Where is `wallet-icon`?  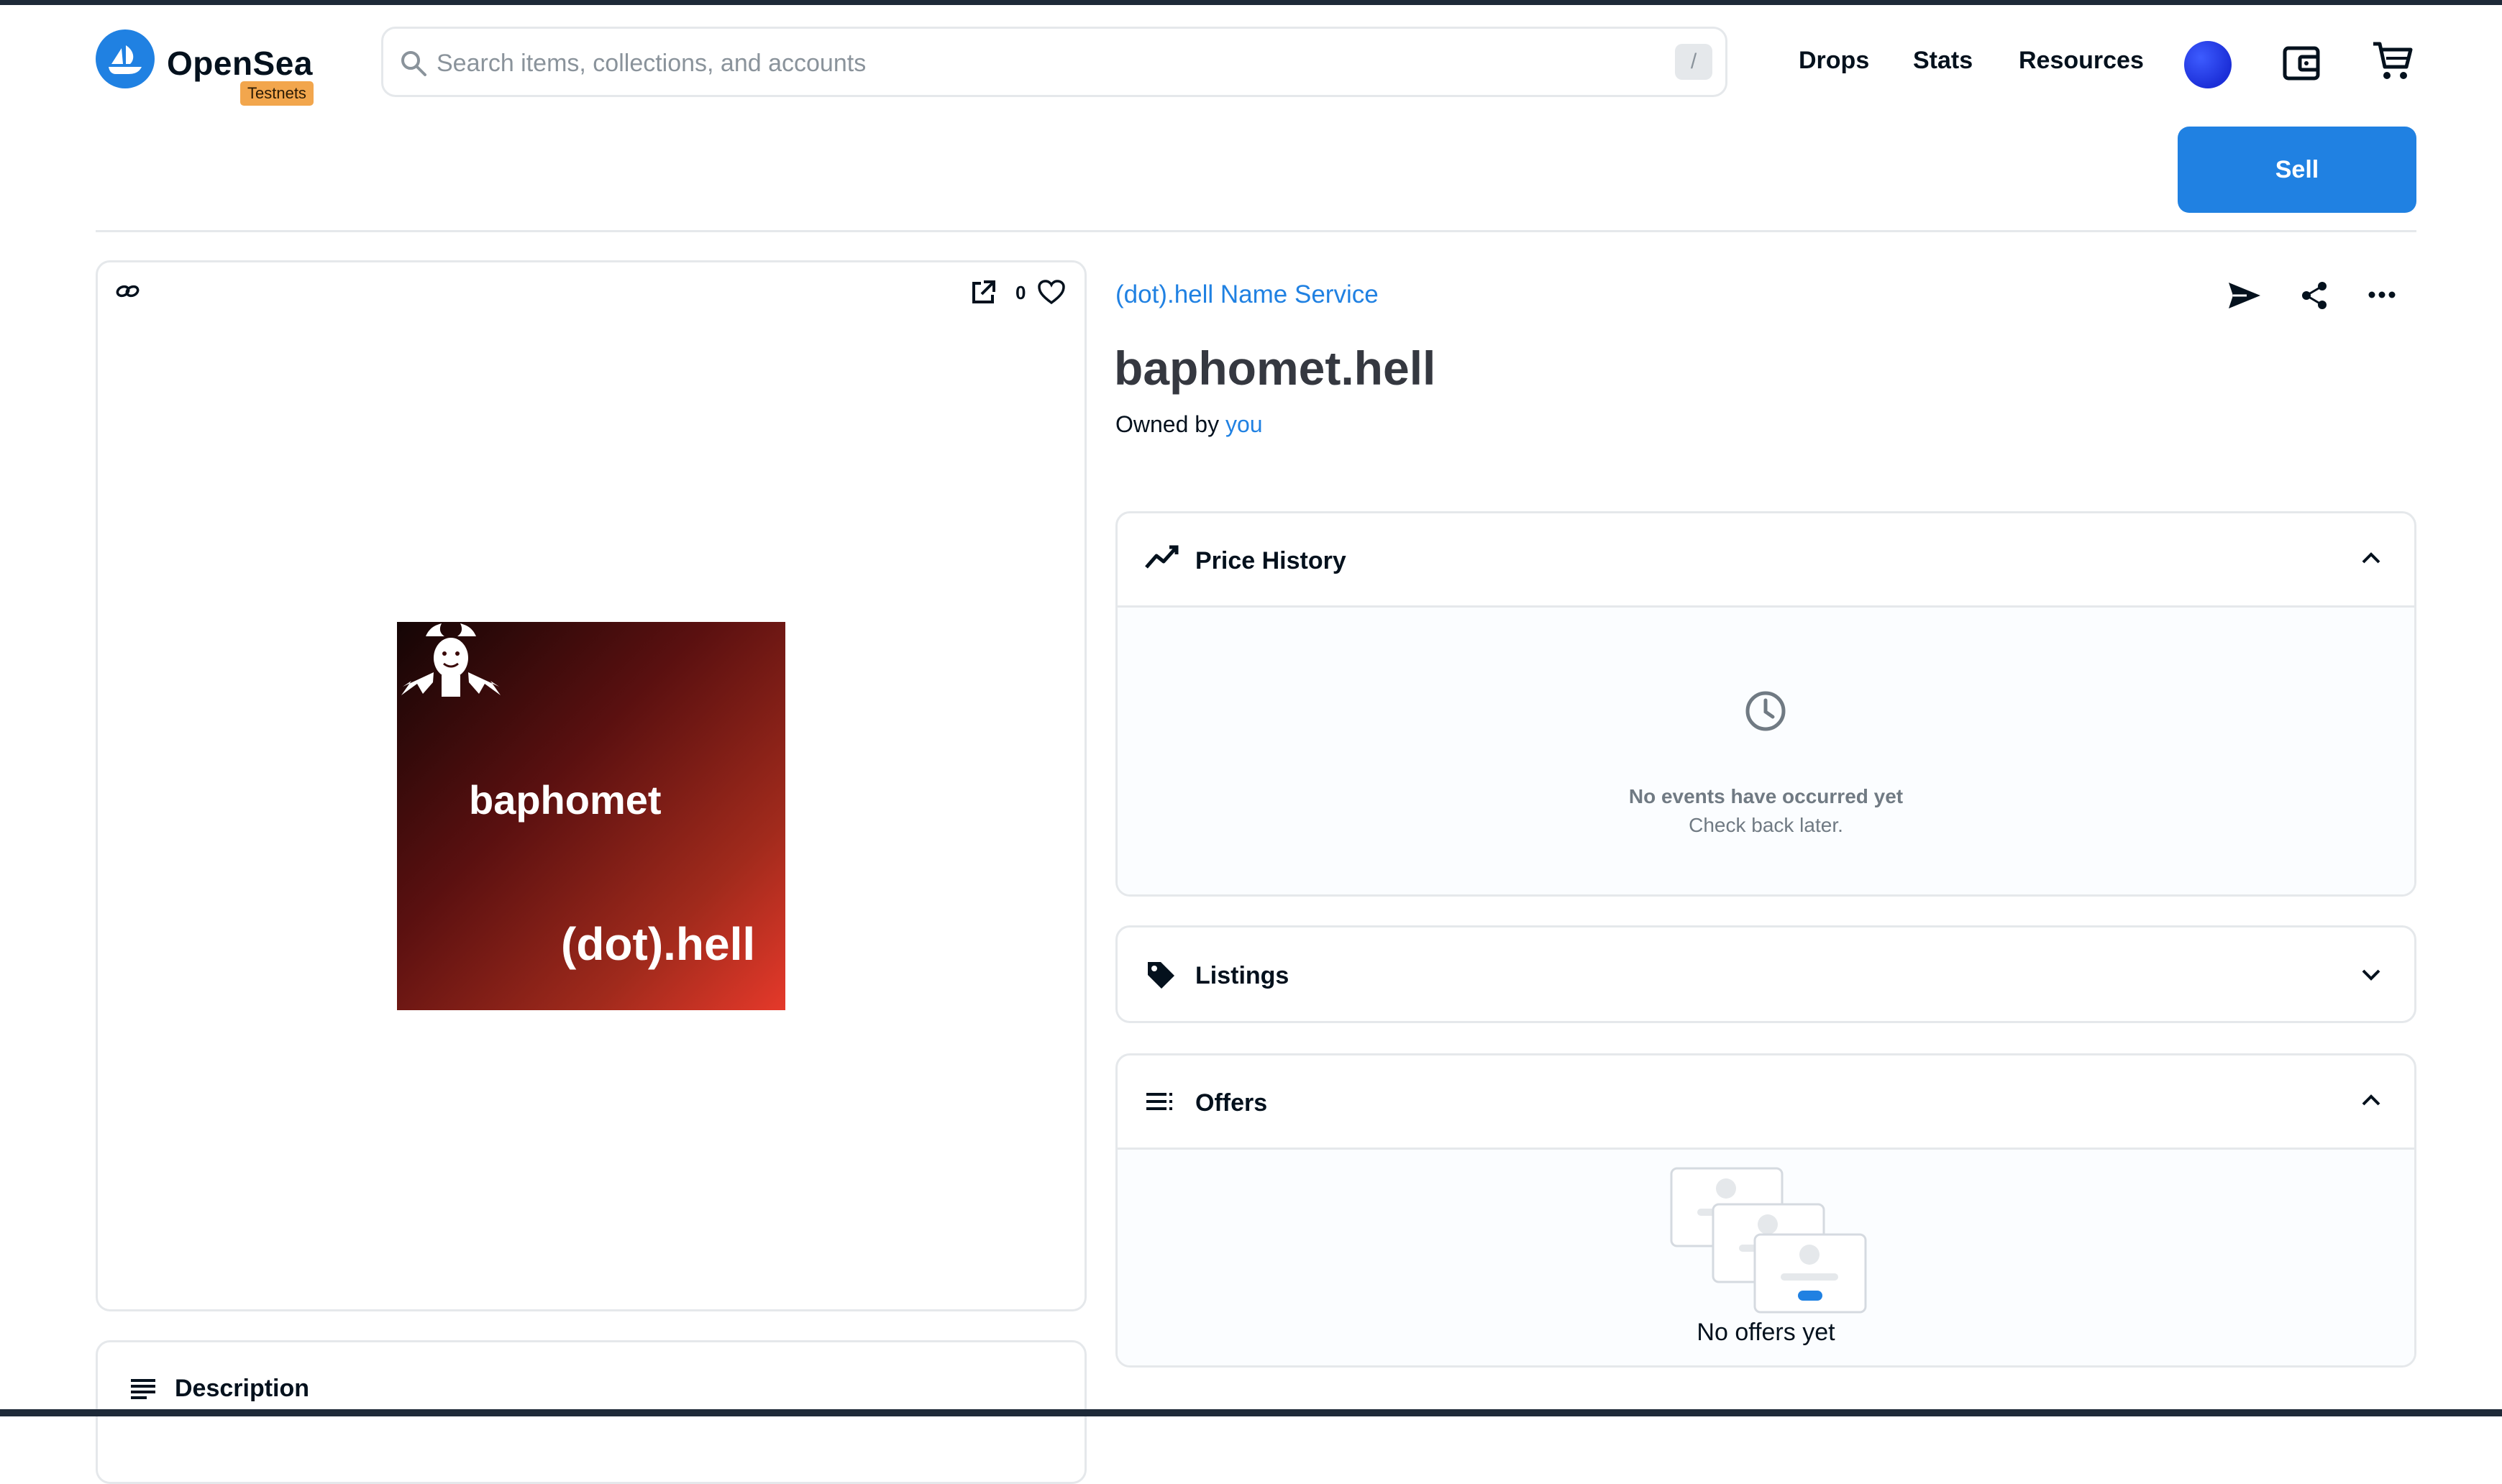
wallet-icon is located at coordinates (2302, 63).